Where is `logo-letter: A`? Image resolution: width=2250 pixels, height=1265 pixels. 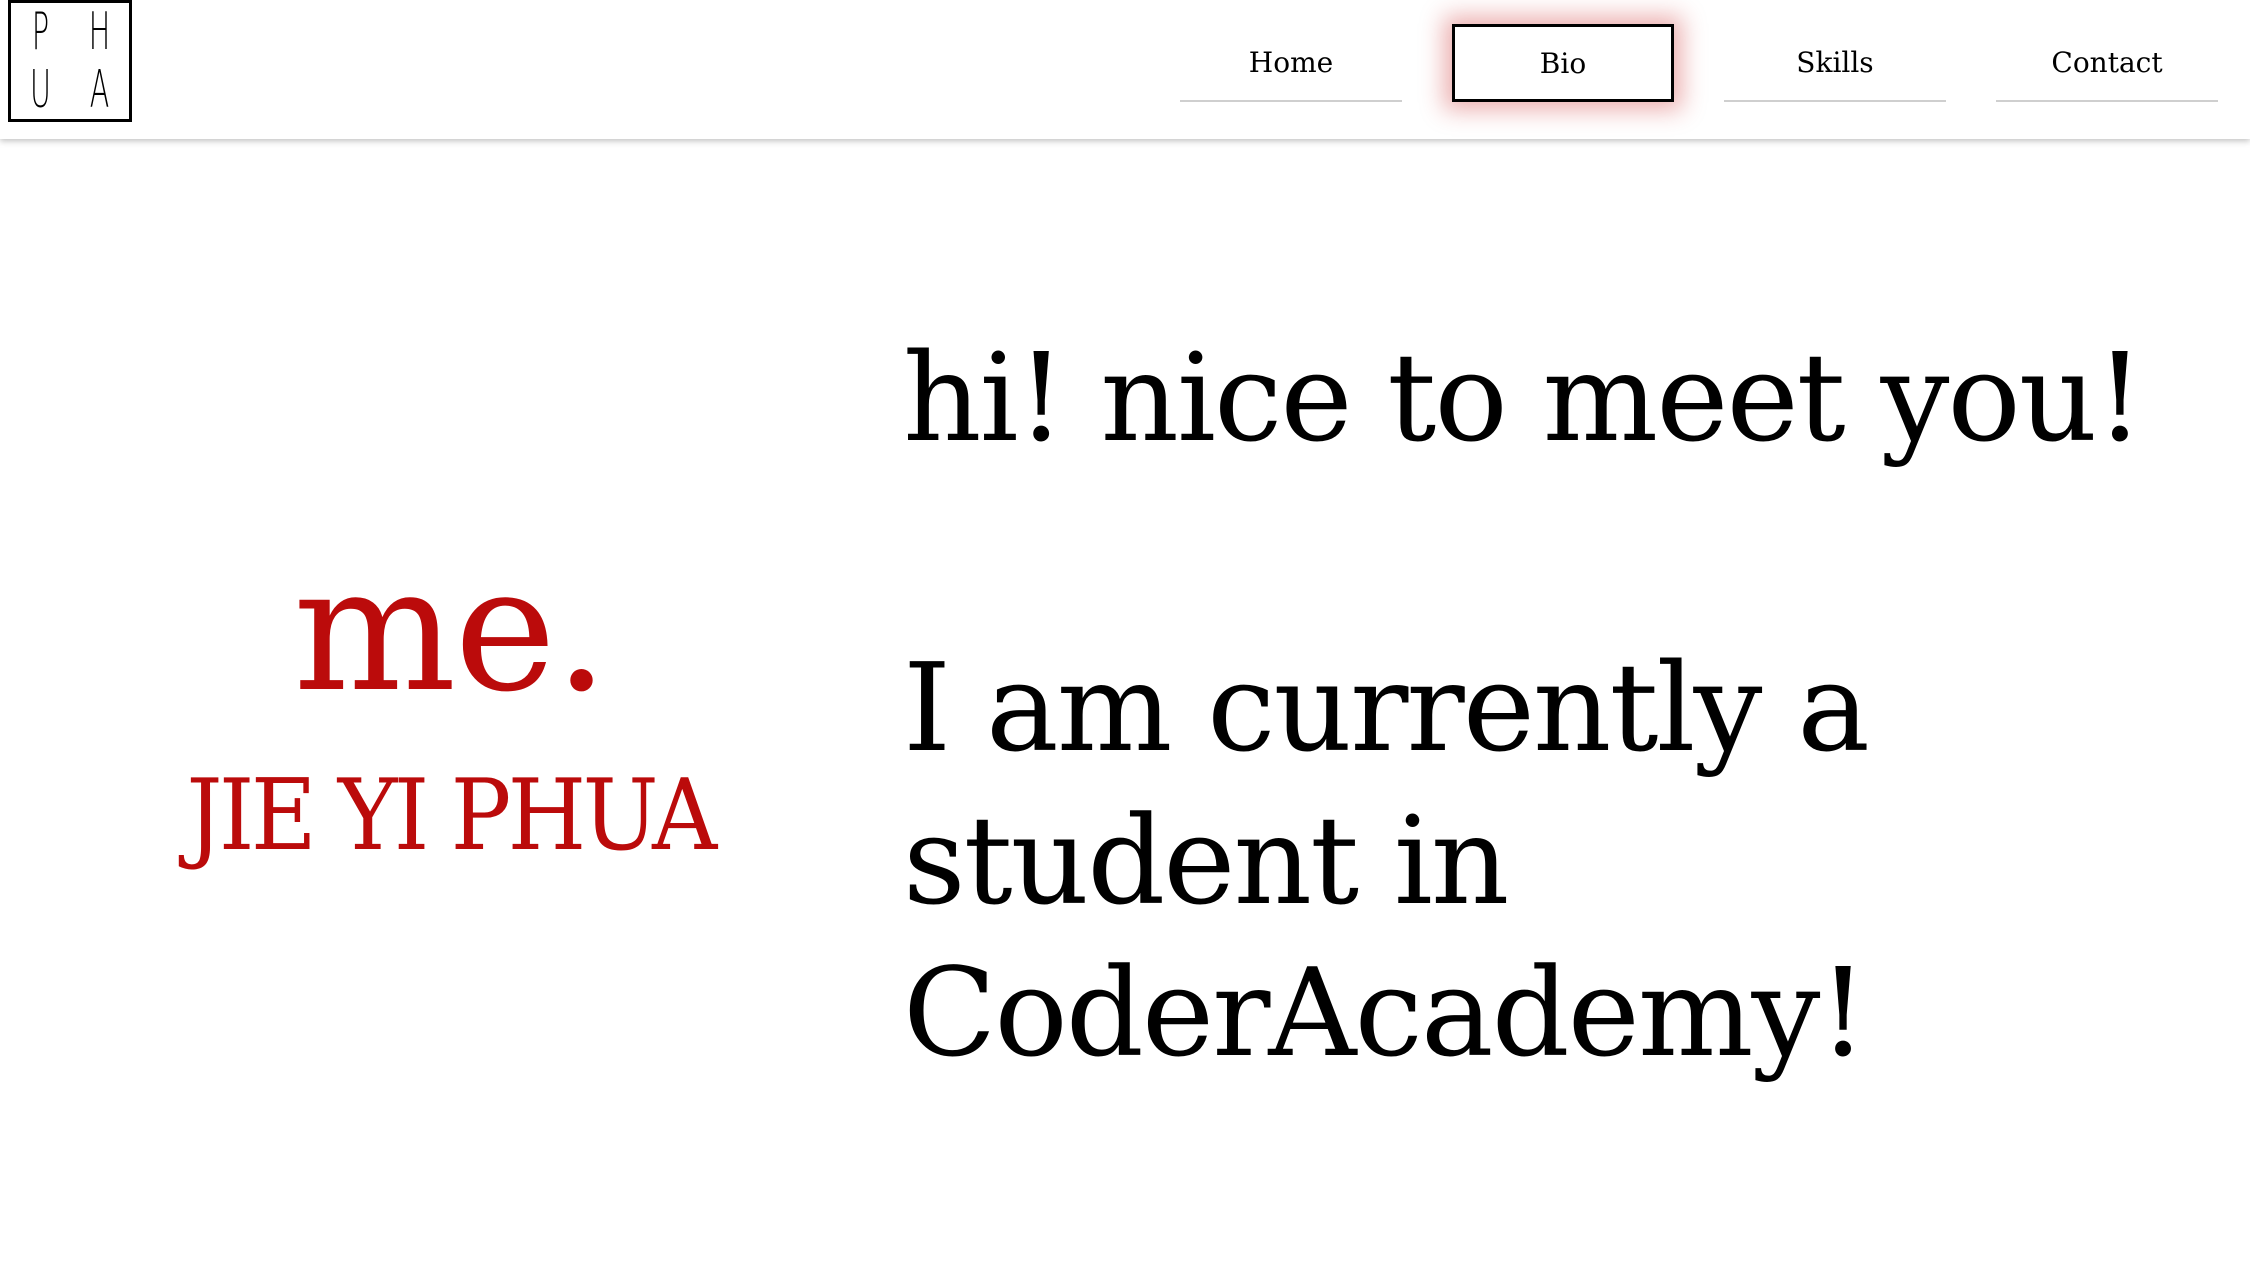
logo-letter: A is located at coordinates (99, 90).